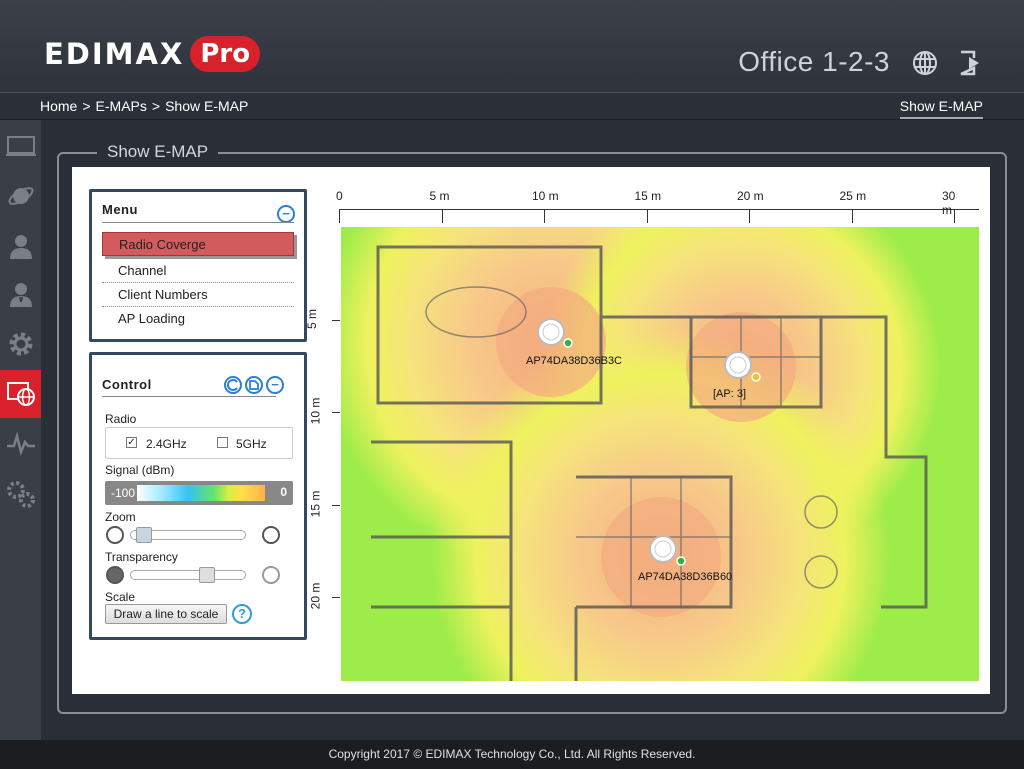  What do you see at coordinates (312, 318) in the screenshot?
I see `y-tick-label: 5 m` at bounding box center [312, 318].